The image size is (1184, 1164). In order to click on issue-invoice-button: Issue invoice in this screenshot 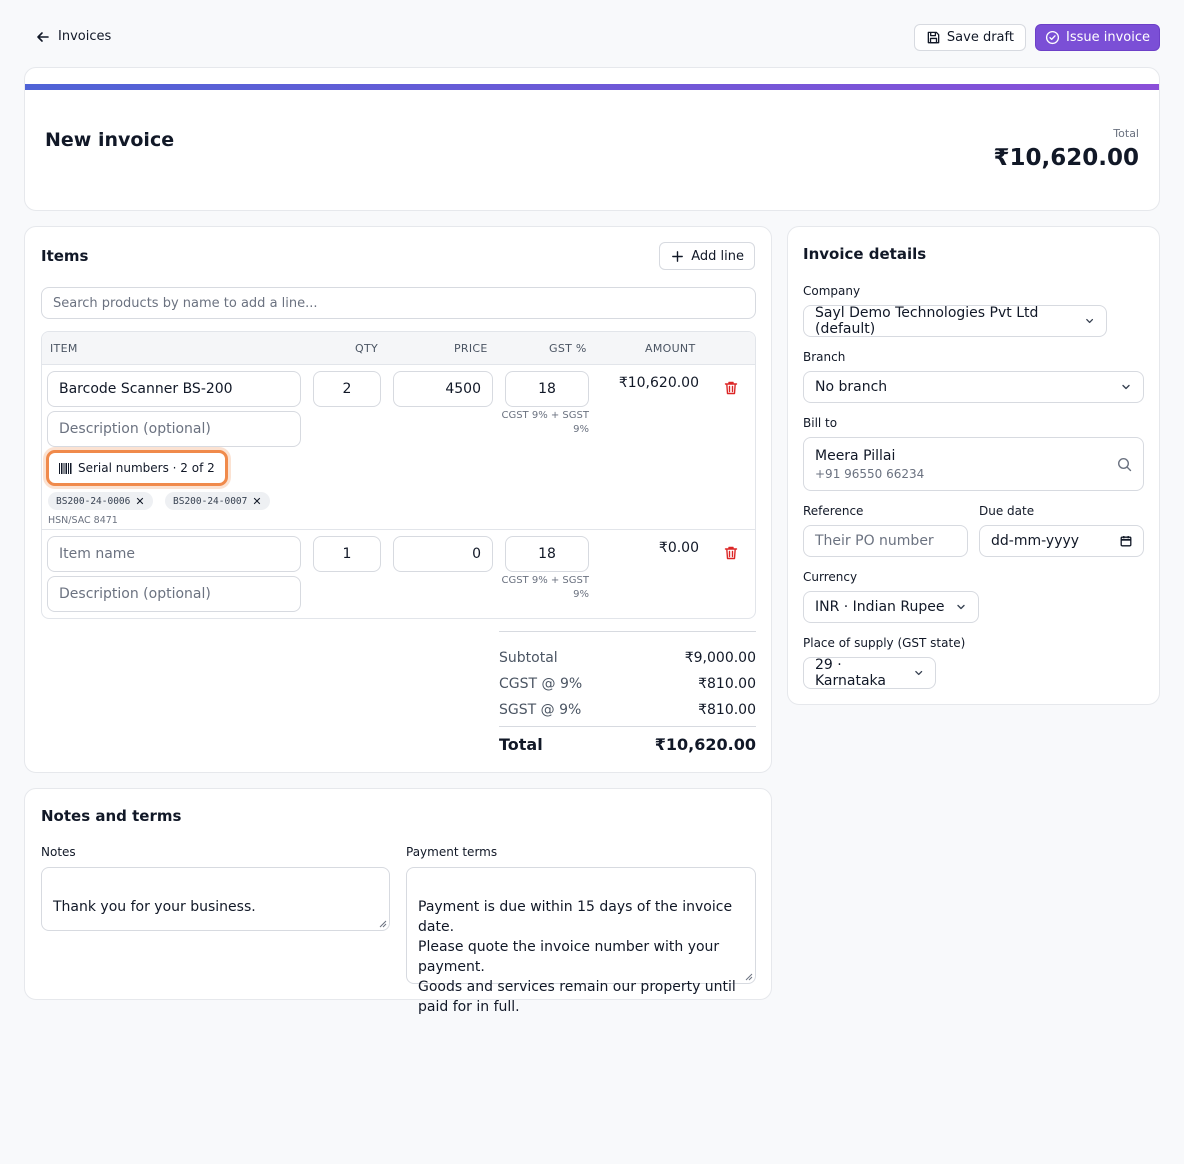, I will do `click(1097, 37)`.